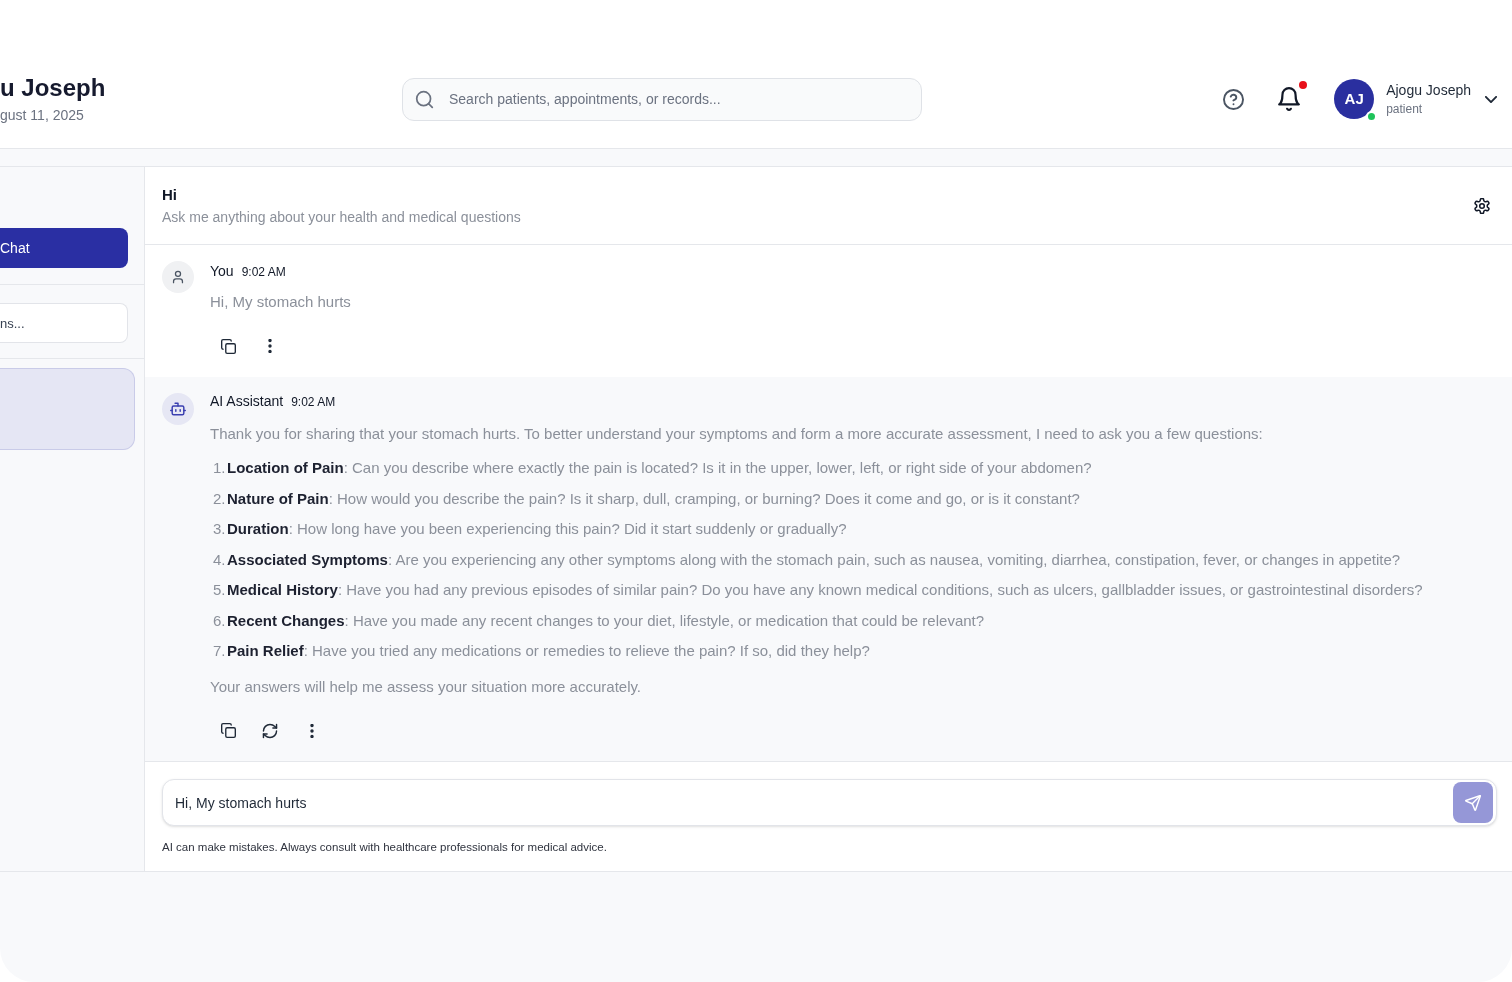  What do you see at coordinates (178, 409) in the screenshot?
I see `robot-icon` at bounding box center [178, 409].